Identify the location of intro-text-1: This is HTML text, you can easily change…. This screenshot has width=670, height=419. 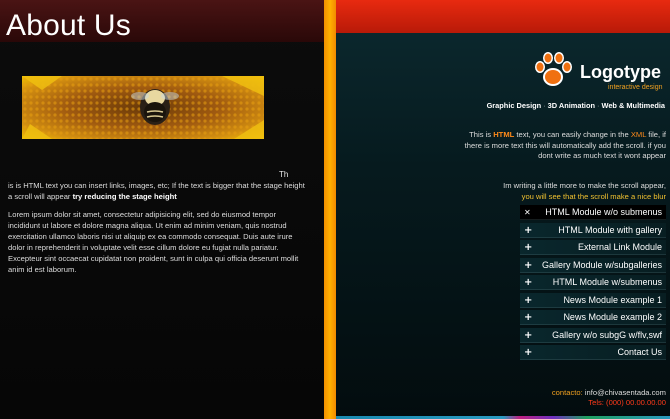
(561, 146).